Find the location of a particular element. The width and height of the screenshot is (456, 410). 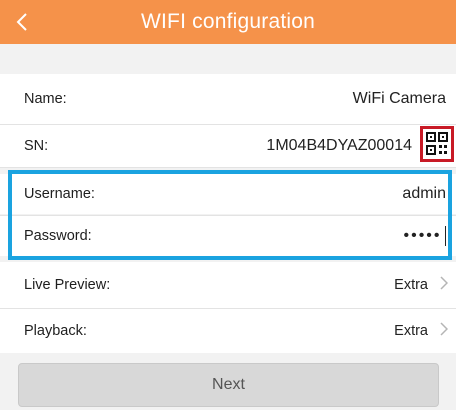

playback-row: Playback: Extra is located at coordinates (228, 331).